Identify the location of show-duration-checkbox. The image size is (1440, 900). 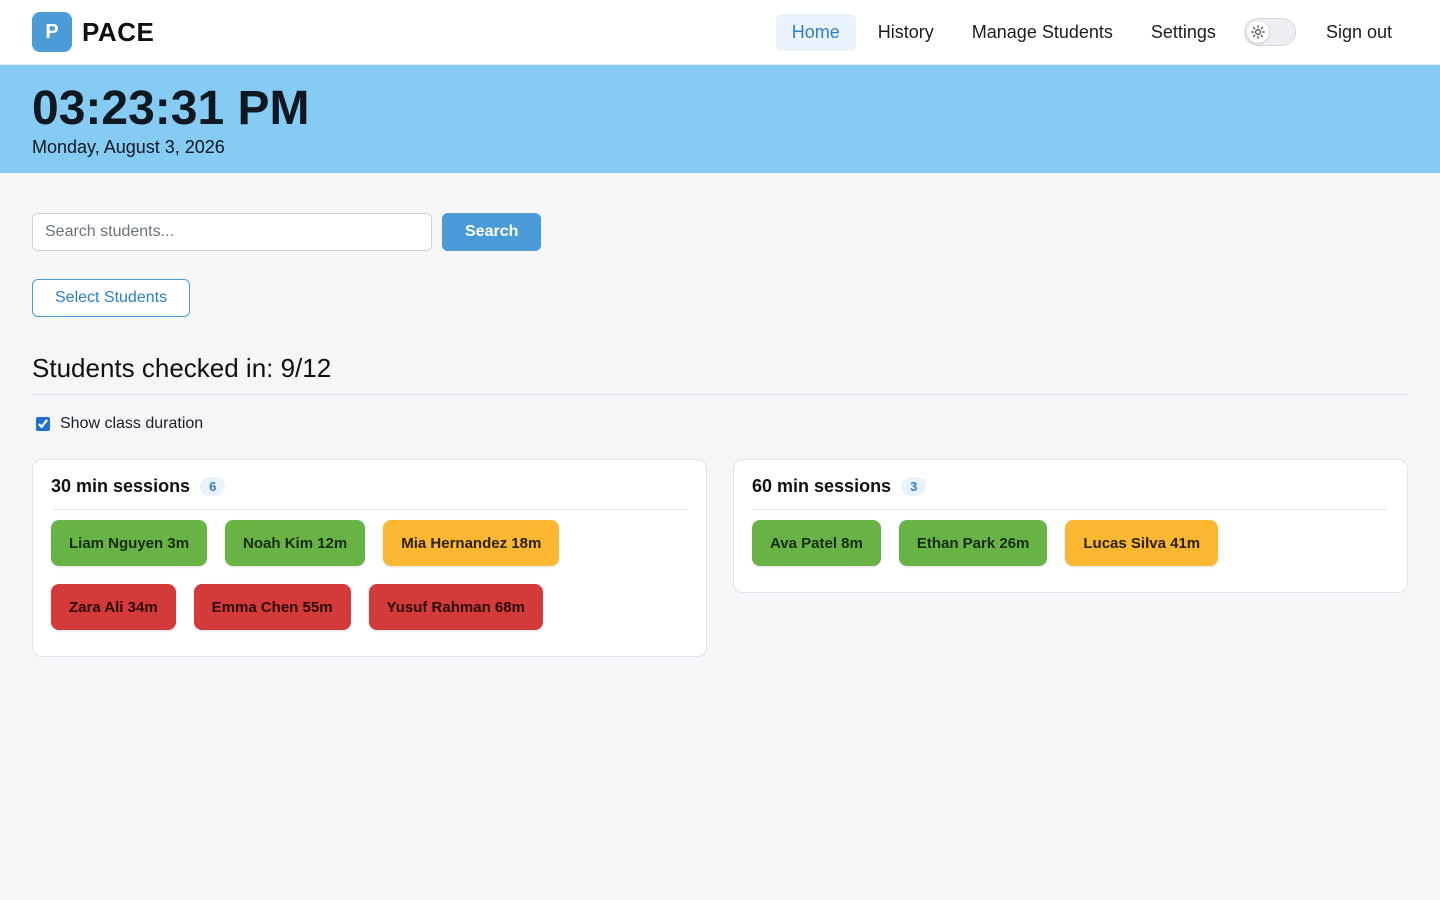
(43, 424).